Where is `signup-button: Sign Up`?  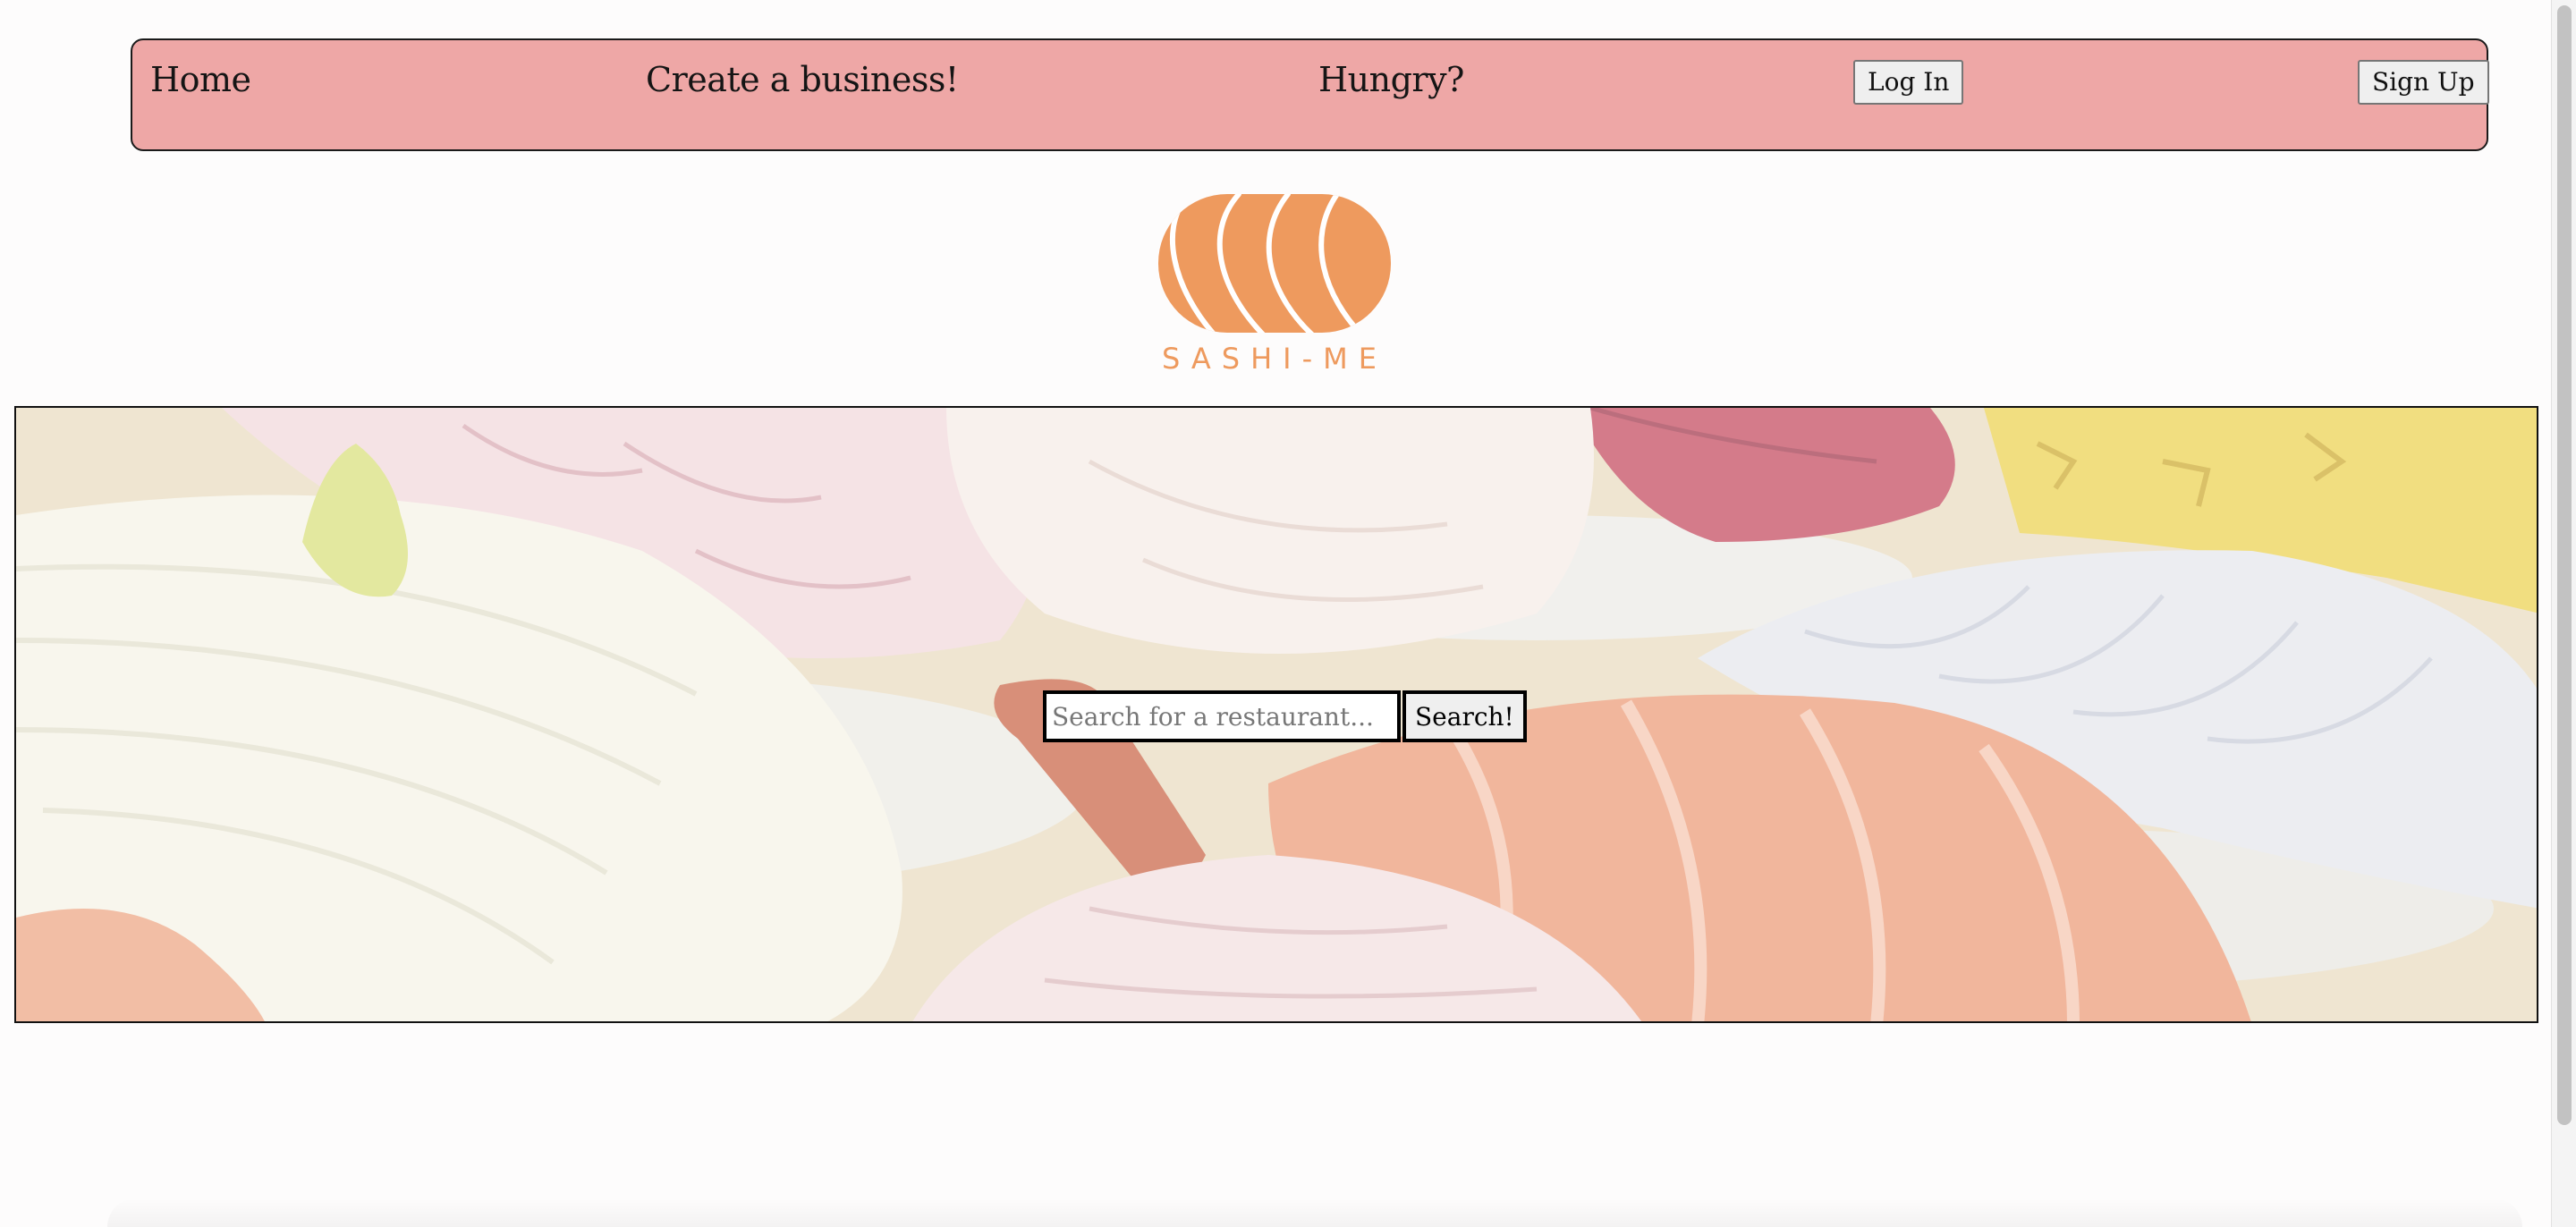 signup-button: Sign Up is located at coordinates (2423, 82).